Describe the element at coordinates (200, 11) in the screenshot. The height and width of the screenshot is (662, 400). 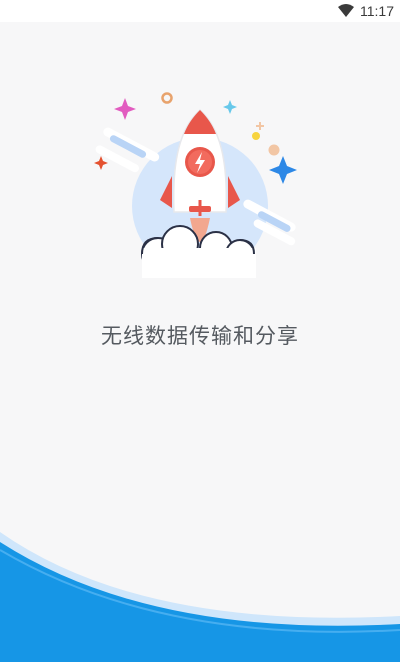
I see `status-bar: 11:17` at that location.